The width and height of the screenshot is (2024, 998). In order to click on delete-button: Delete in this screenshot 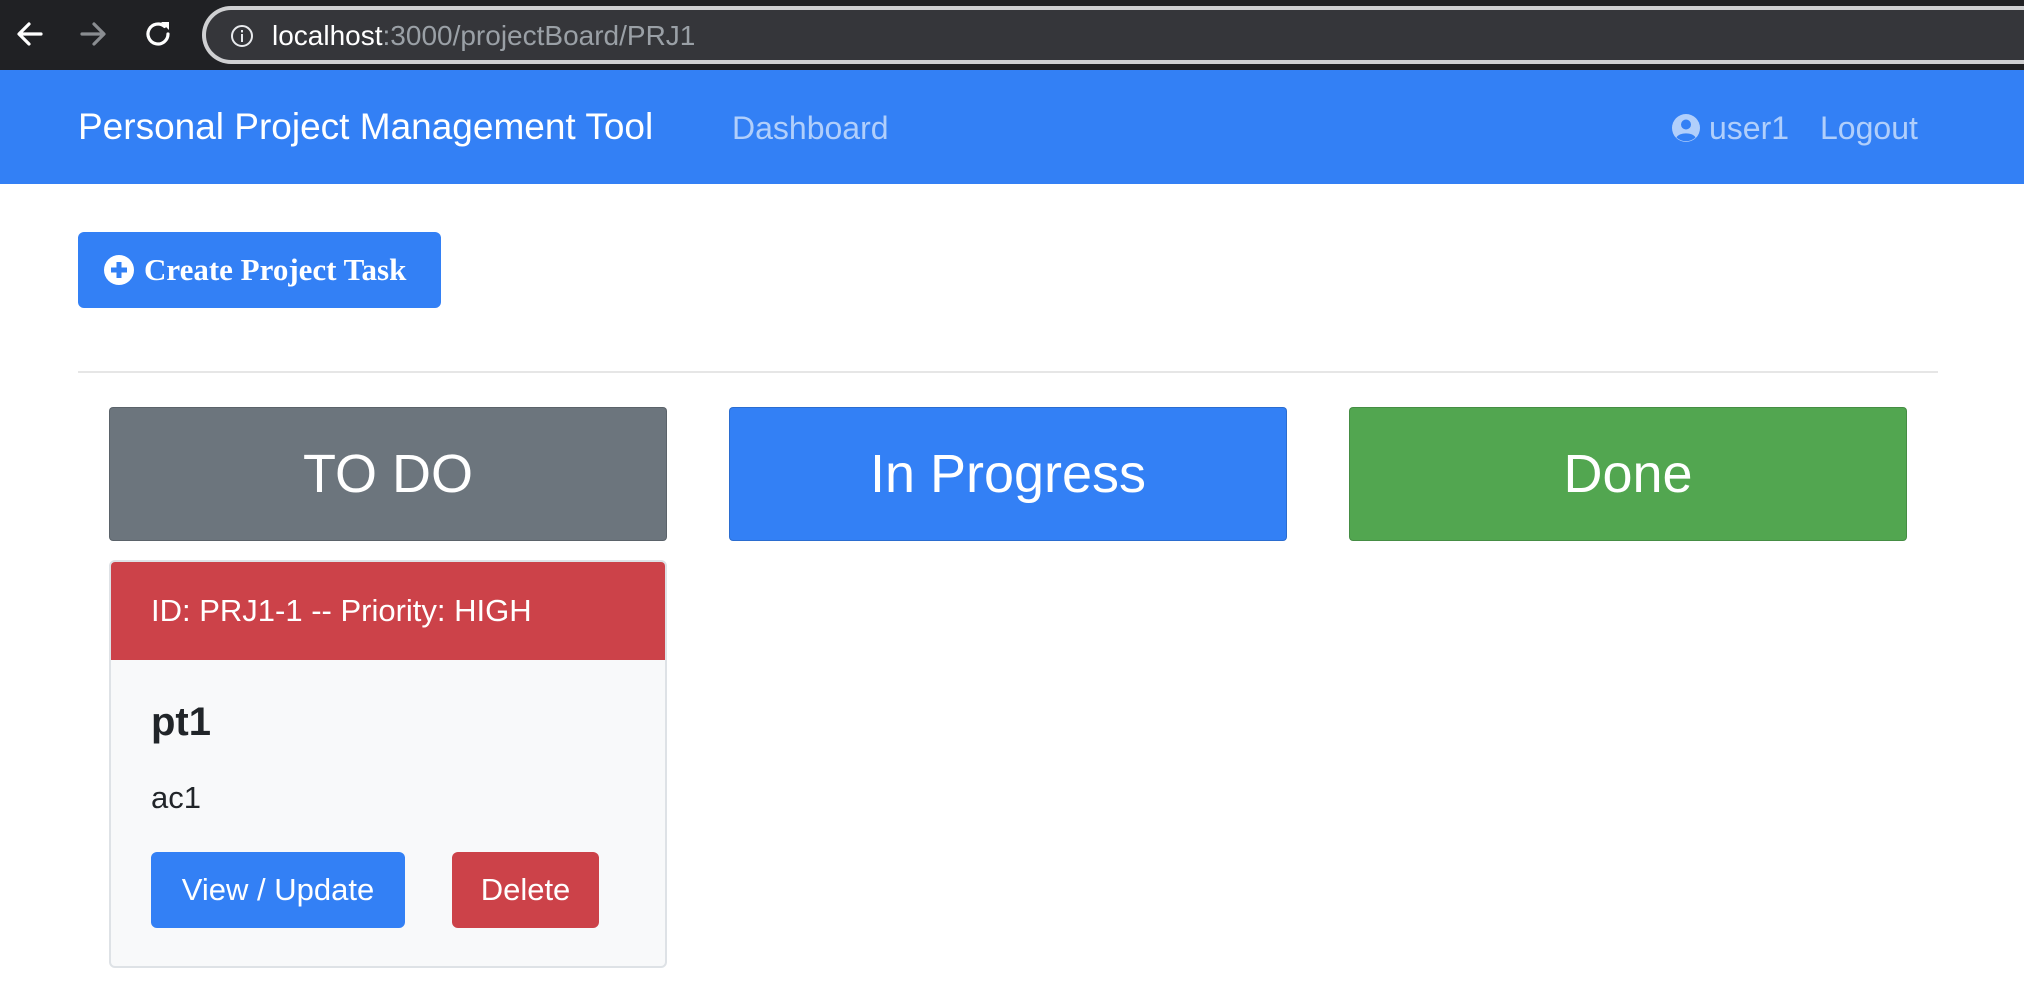, I will do `click(525, 890)`.